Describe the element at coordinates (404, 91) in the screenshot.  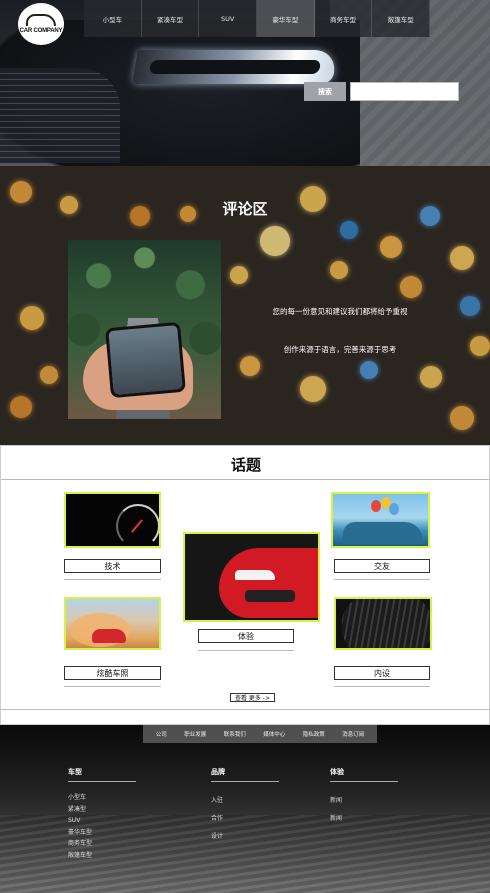
I see `search-input` at that location.